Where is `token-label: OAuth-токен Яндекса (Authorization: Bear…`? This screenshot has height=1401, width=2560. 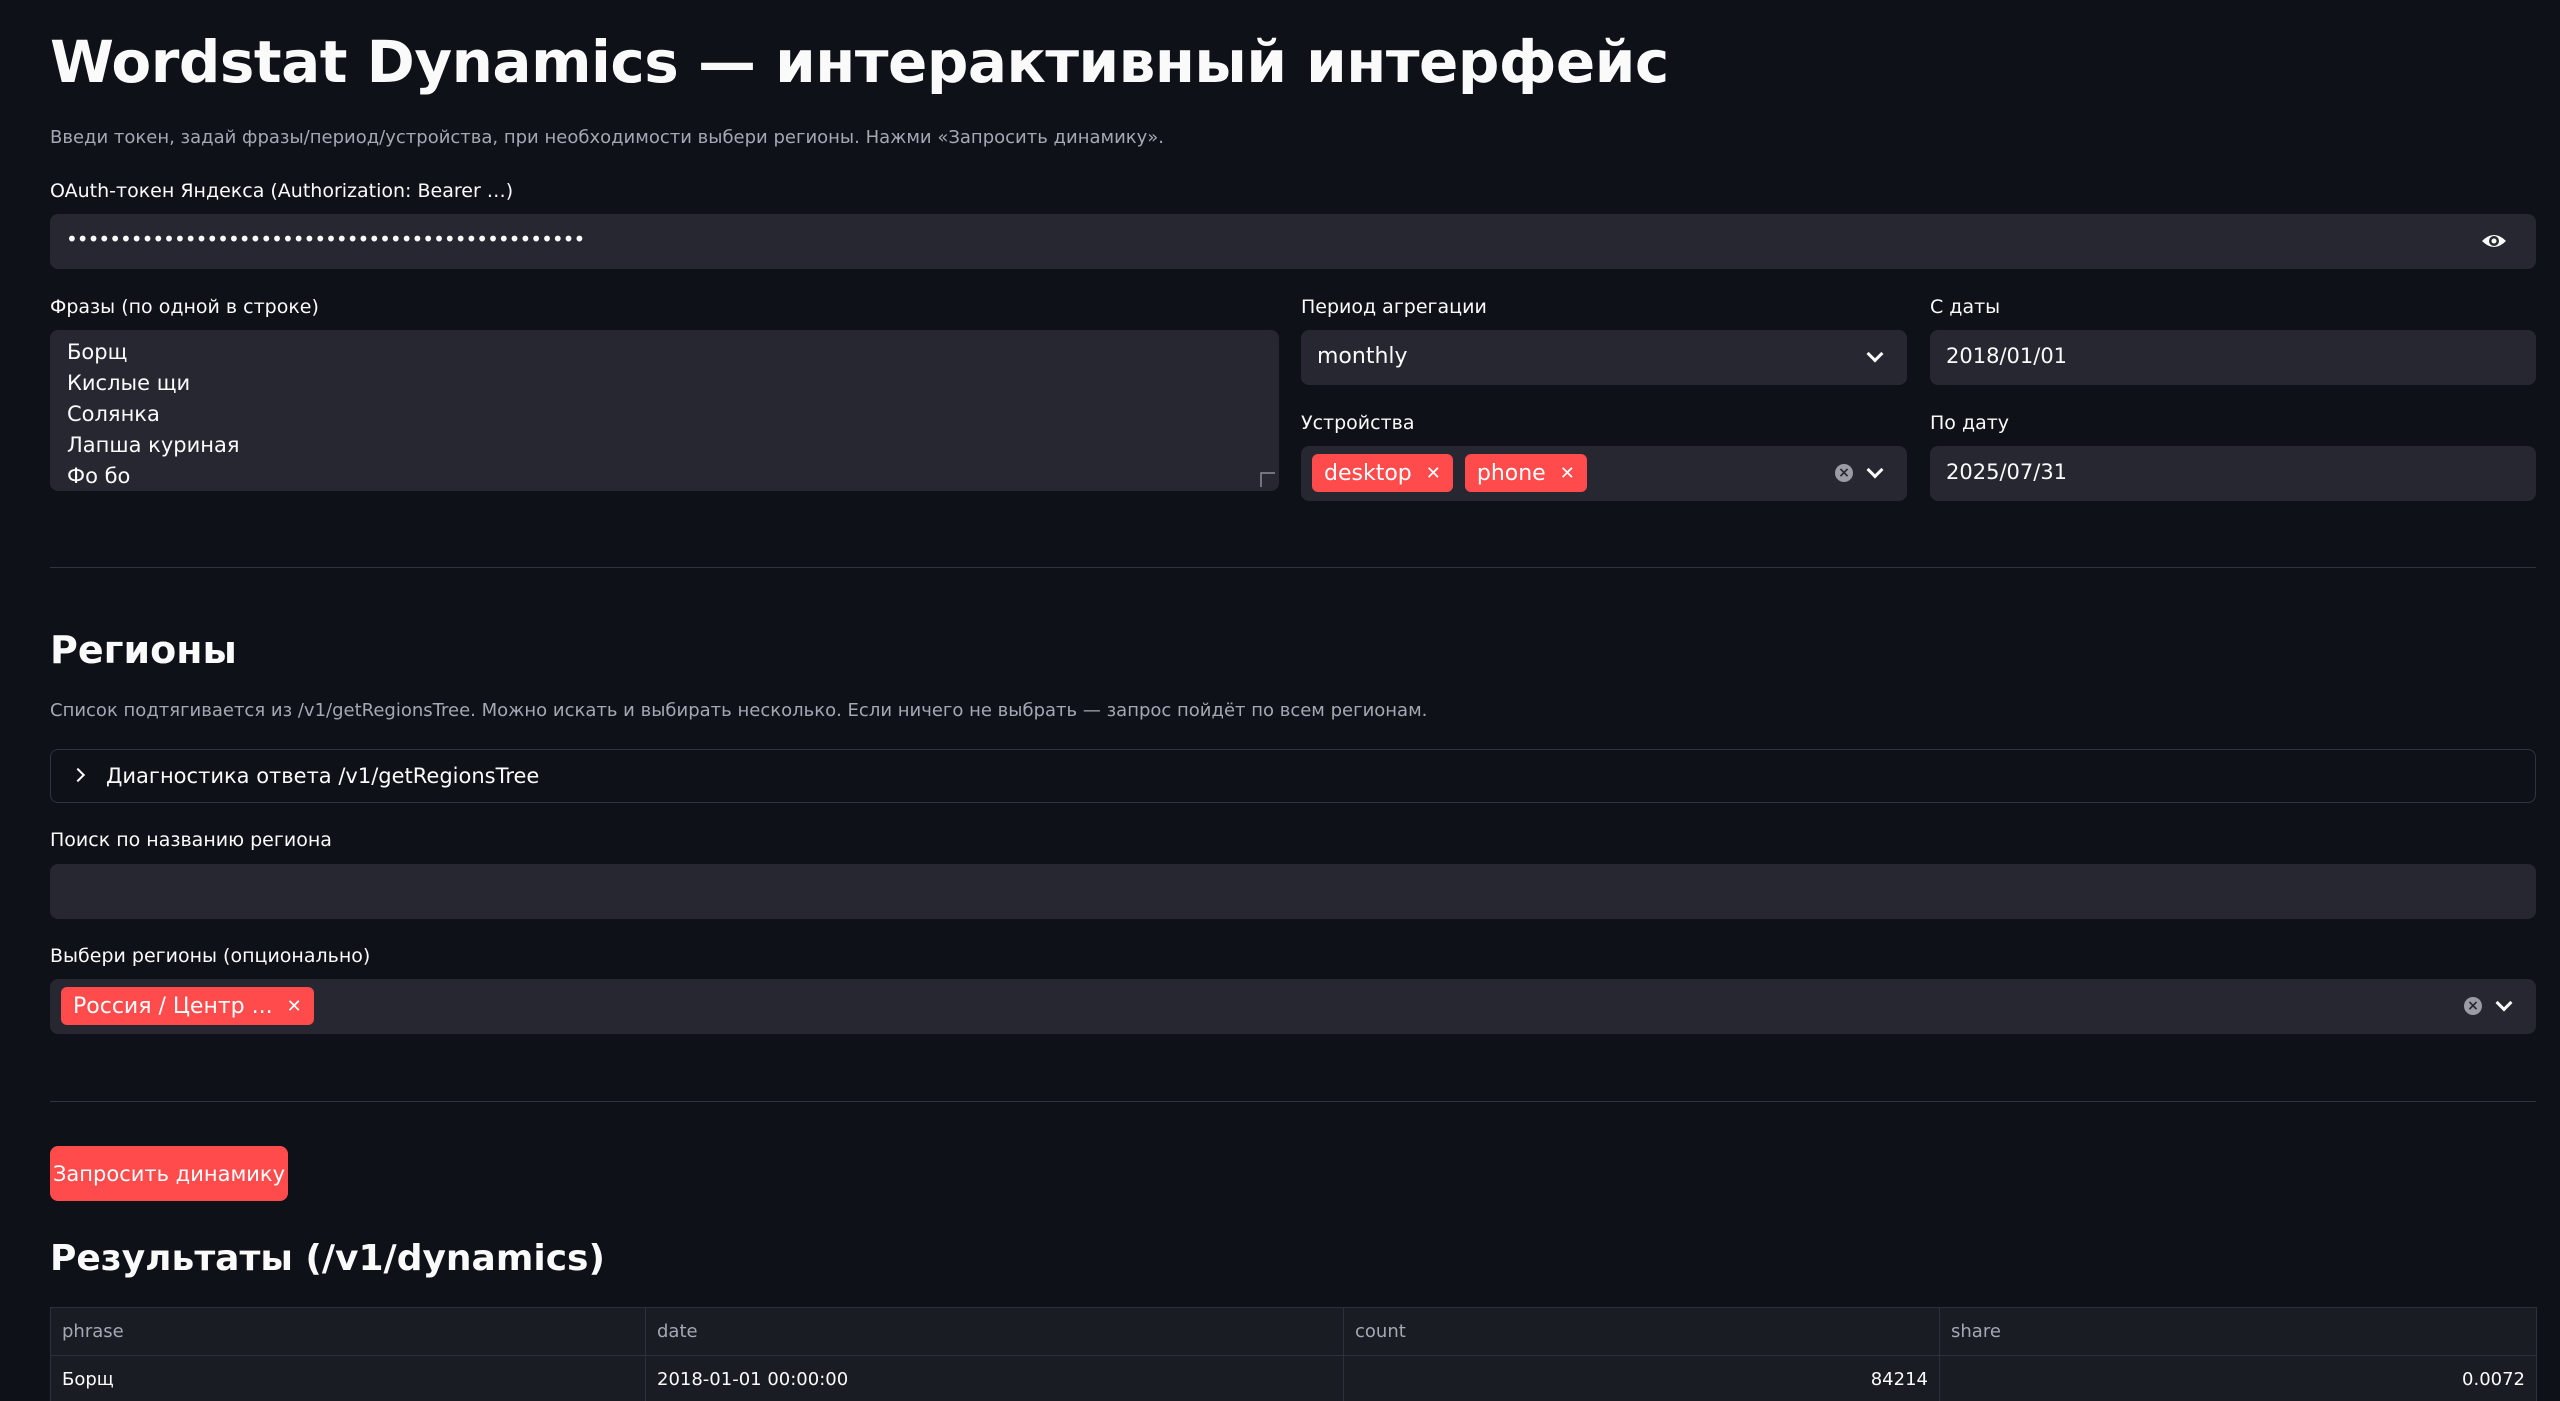 token-label: OAuth-токен Яндекса (Authorization: Bear… is located at coordinates (282, 191).